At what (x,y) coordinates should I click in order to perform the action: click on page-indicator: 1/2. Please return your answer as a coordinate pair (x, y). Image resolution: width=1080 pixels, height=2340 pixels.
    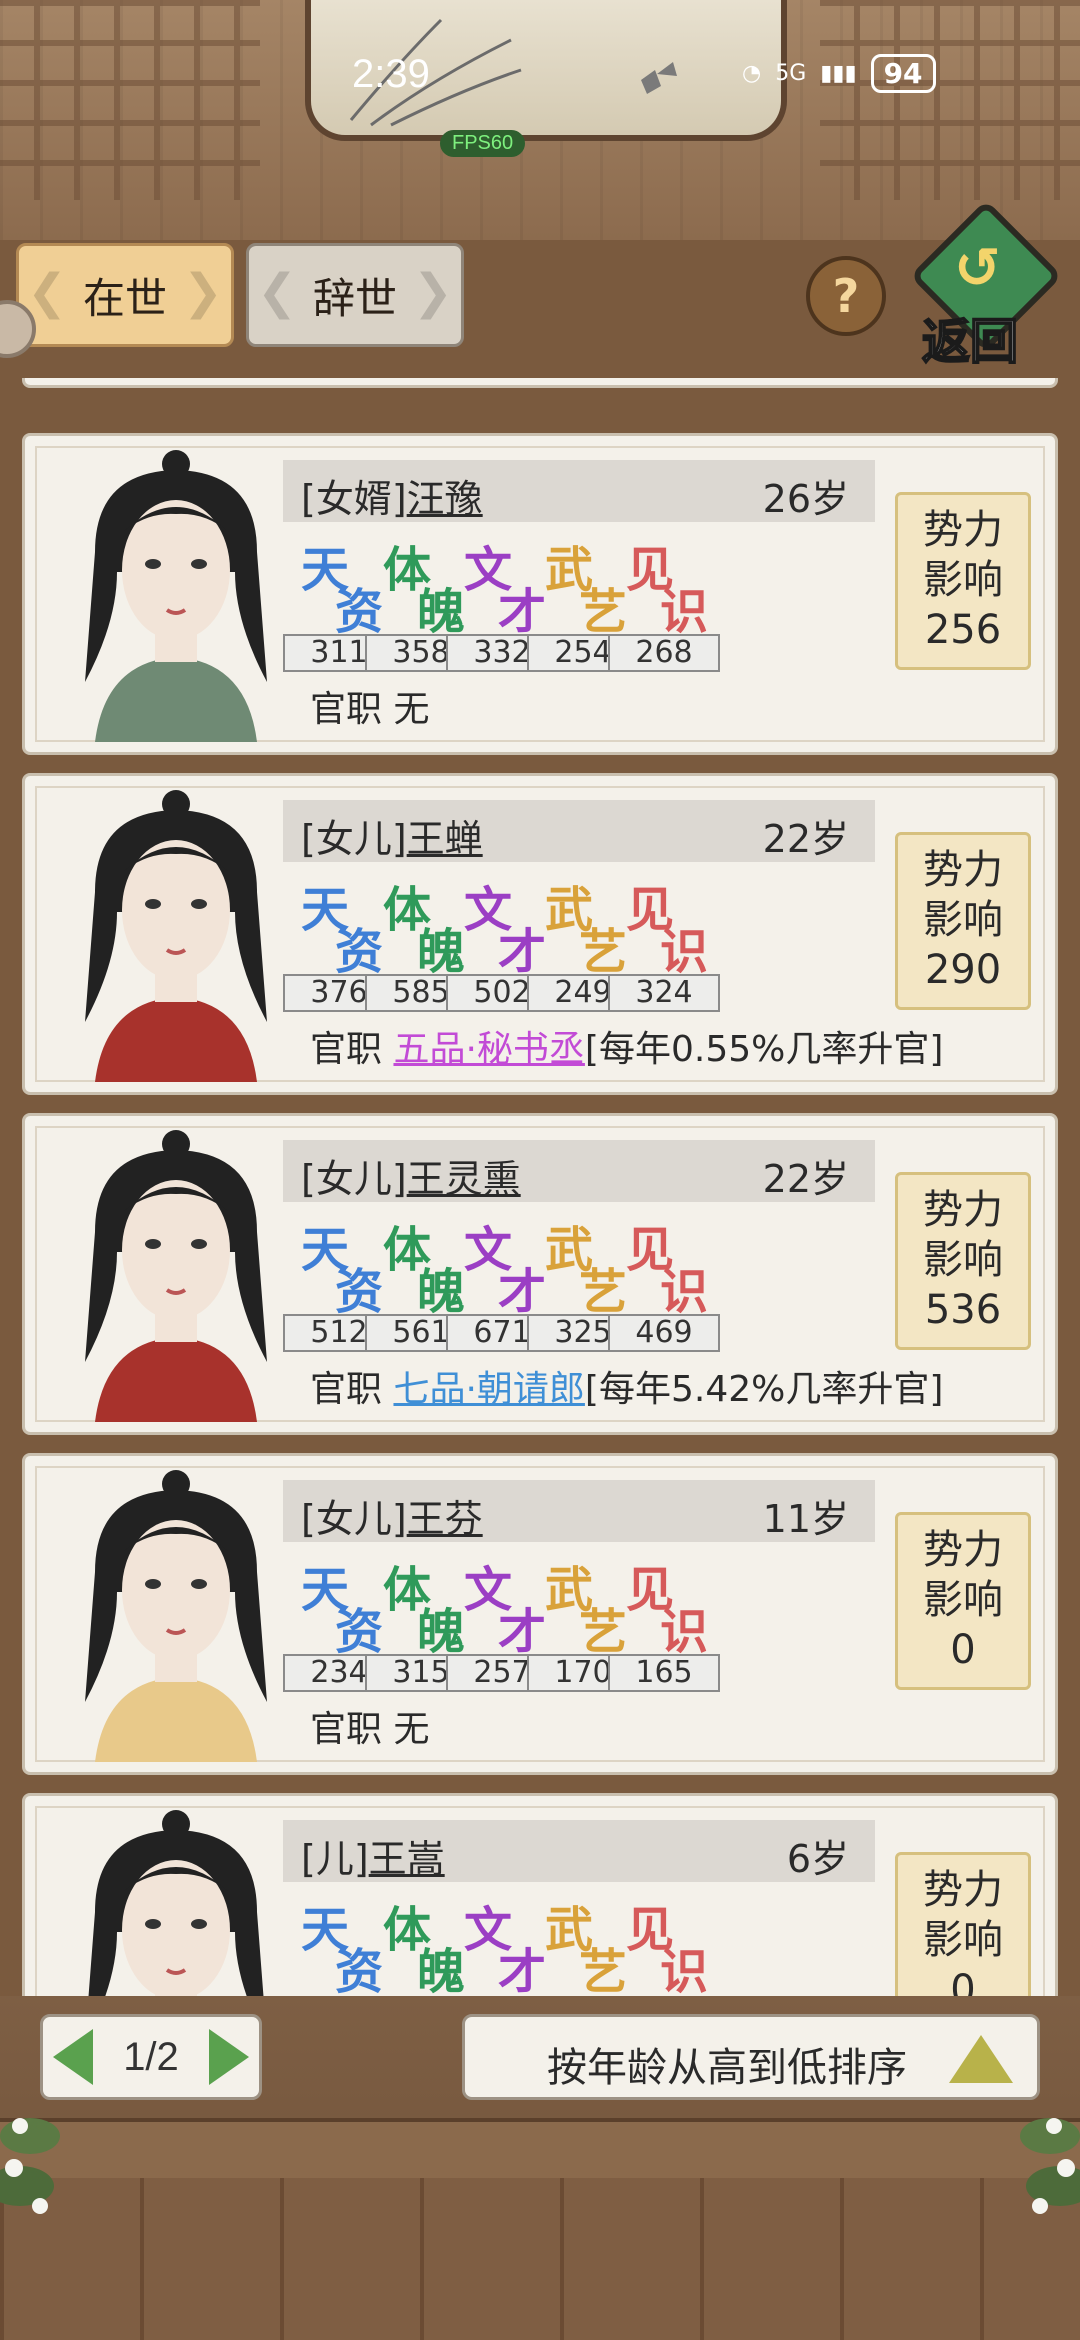
    Looking at the image, I should click on (151, 2056).